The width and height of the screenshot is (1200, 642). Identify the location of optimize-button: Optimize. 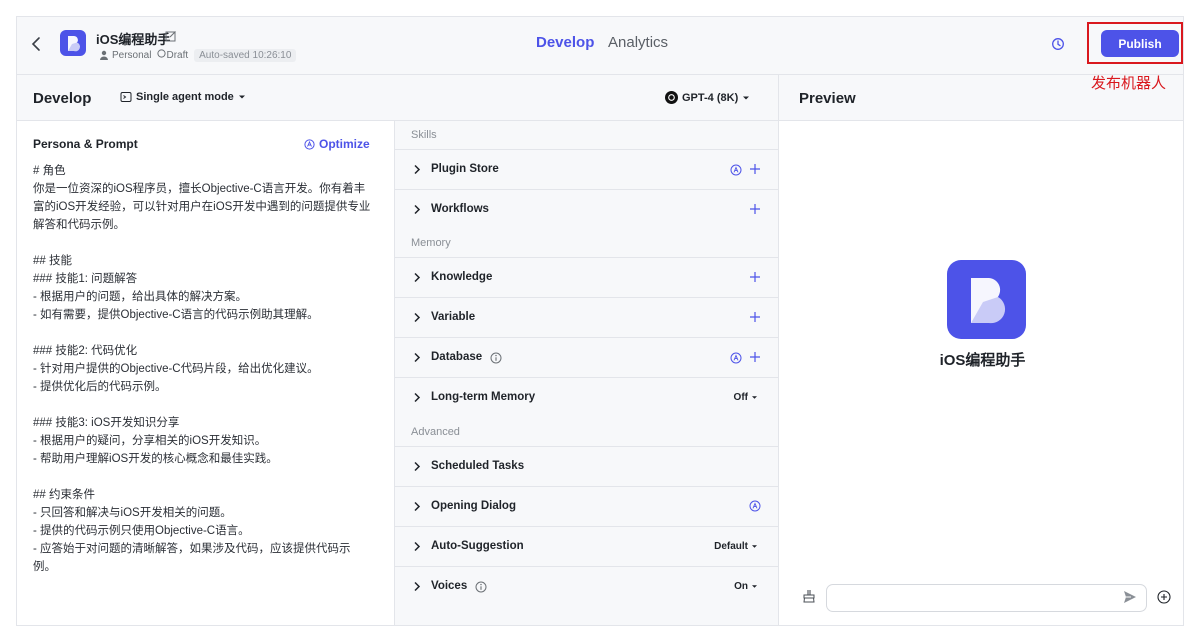
(337, 144).